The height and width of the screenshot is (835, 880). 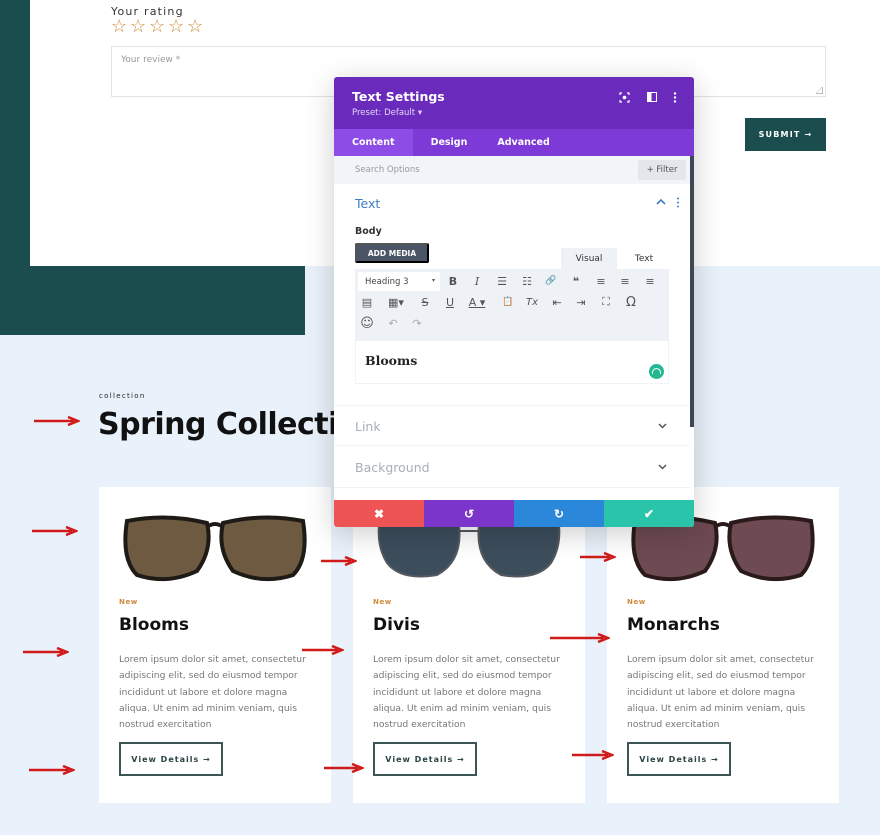 What do you see at coordinates (656, 371) in the screenshot?
I see `grammar-check-icon` at bounding box center [656, 371].